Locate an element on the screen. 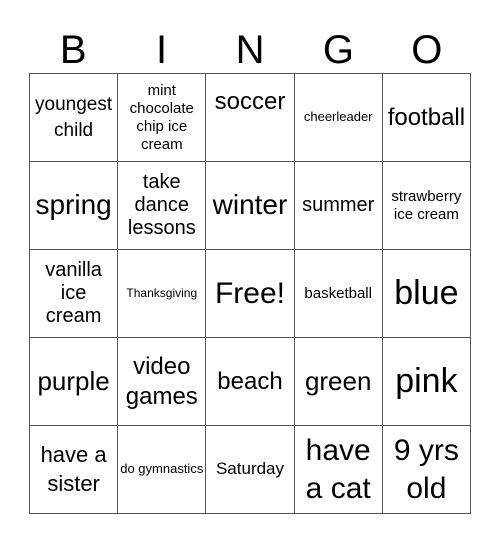  bingo-cell: blue is located at coordinates (426, 294).